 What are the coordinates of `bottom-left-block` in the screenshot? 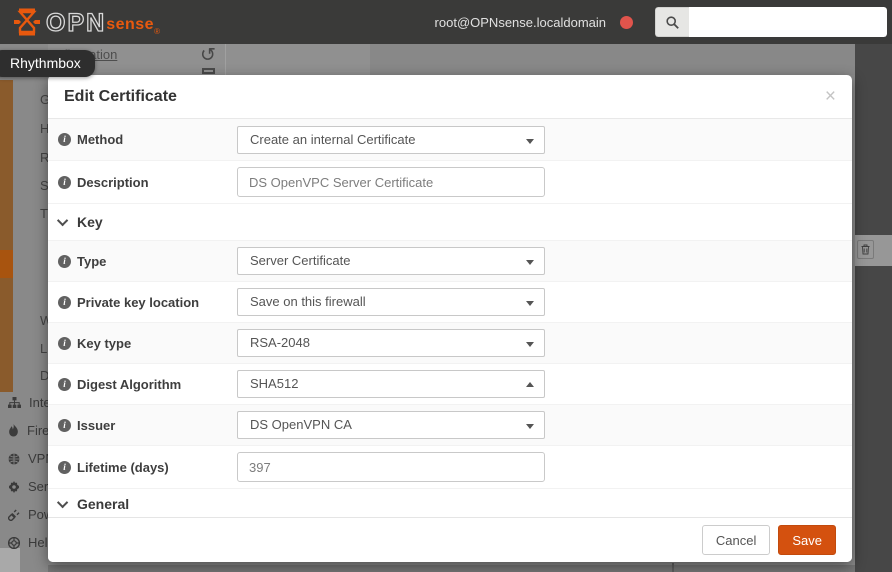 It's located at (10, 560).